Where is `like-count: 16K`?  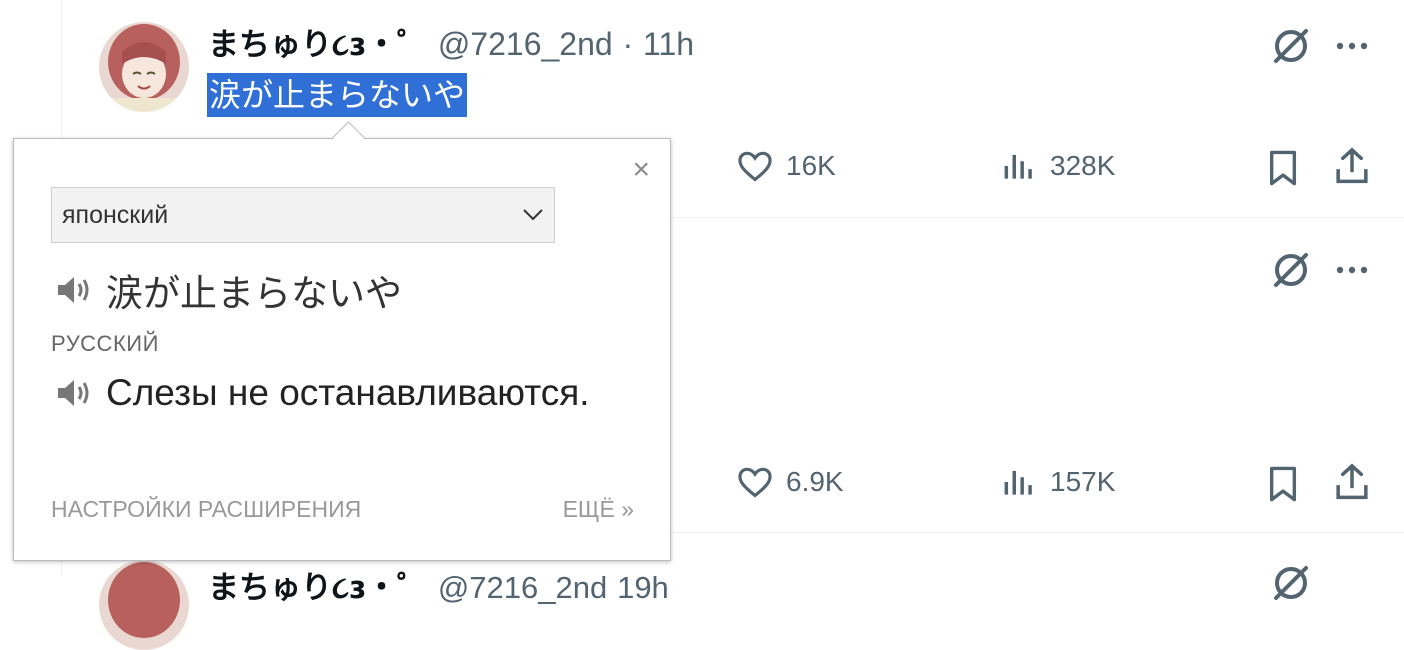 like-count: 16K is located at coordinates (811, 165).